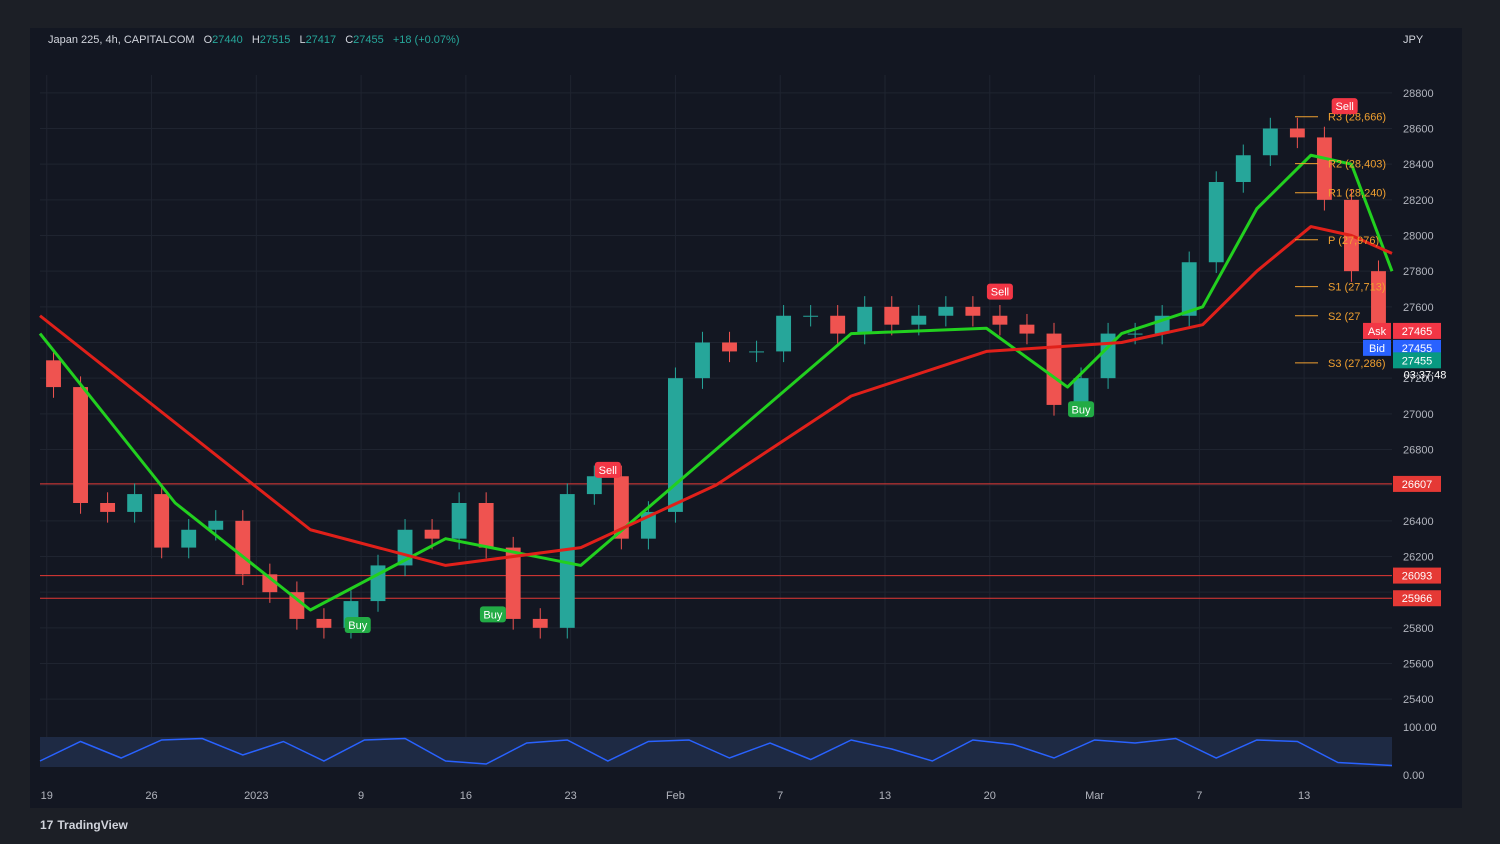 The height and width of the screenshot is (844, 1500). I want to click on level-tag: 26607, so click(1417, 483).